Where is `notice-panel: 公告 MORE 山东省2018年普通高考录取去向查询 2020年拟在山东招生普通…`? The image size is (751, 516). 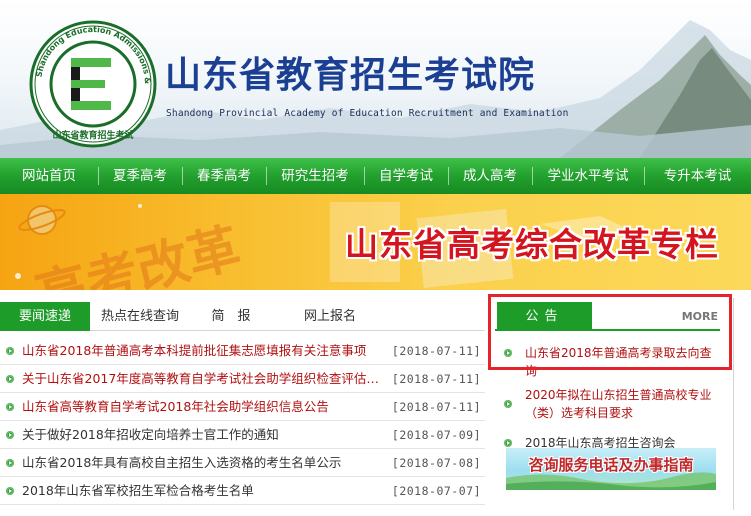
notice-panel: 公告 MORE 山东省2018年普通高考录取去向查询 2020年拟在山东招生普通… is located at coordinates (607, 400).